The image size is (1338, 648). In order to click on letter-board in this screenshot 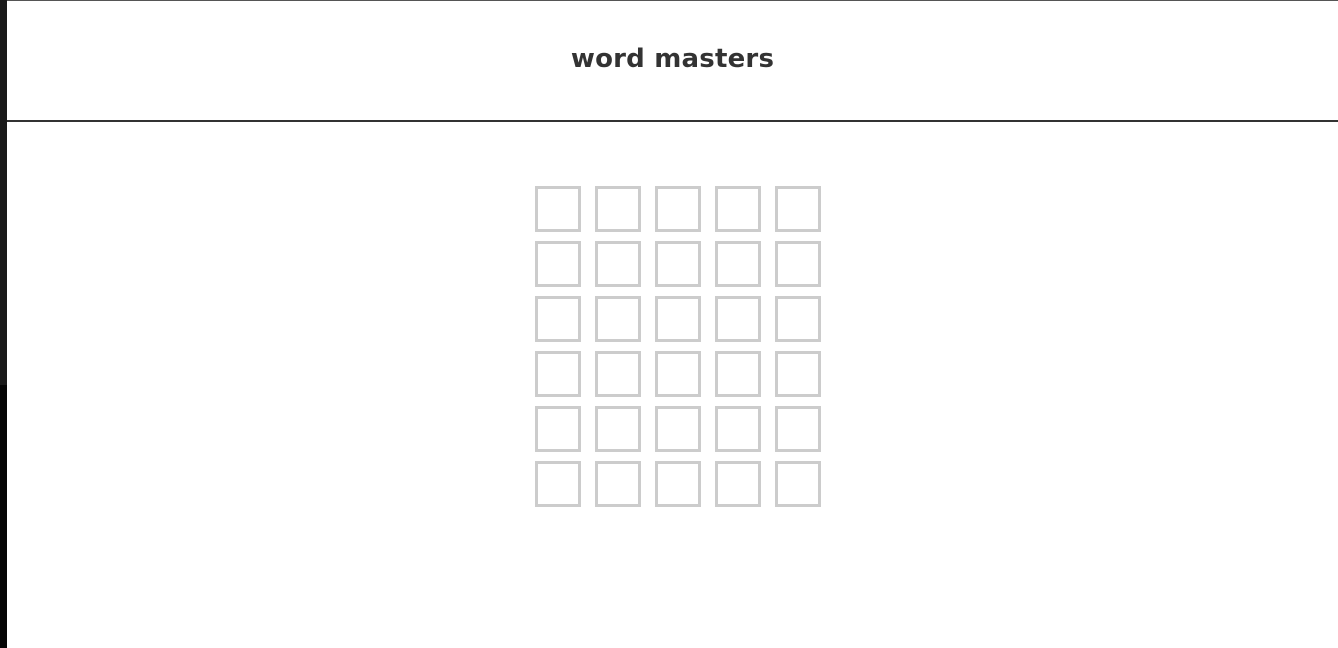, I will do `click(678, 346)`.